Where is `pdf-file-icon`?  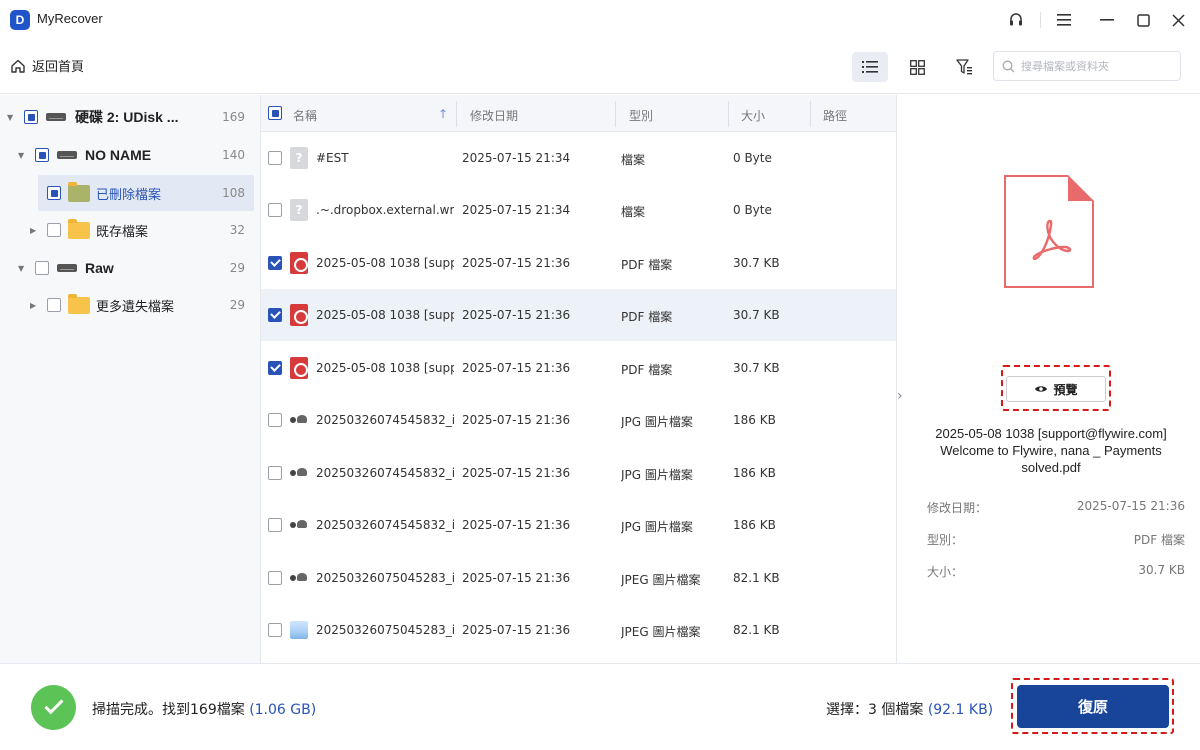
pdf-file-icon is located at coordinates (299, 315).